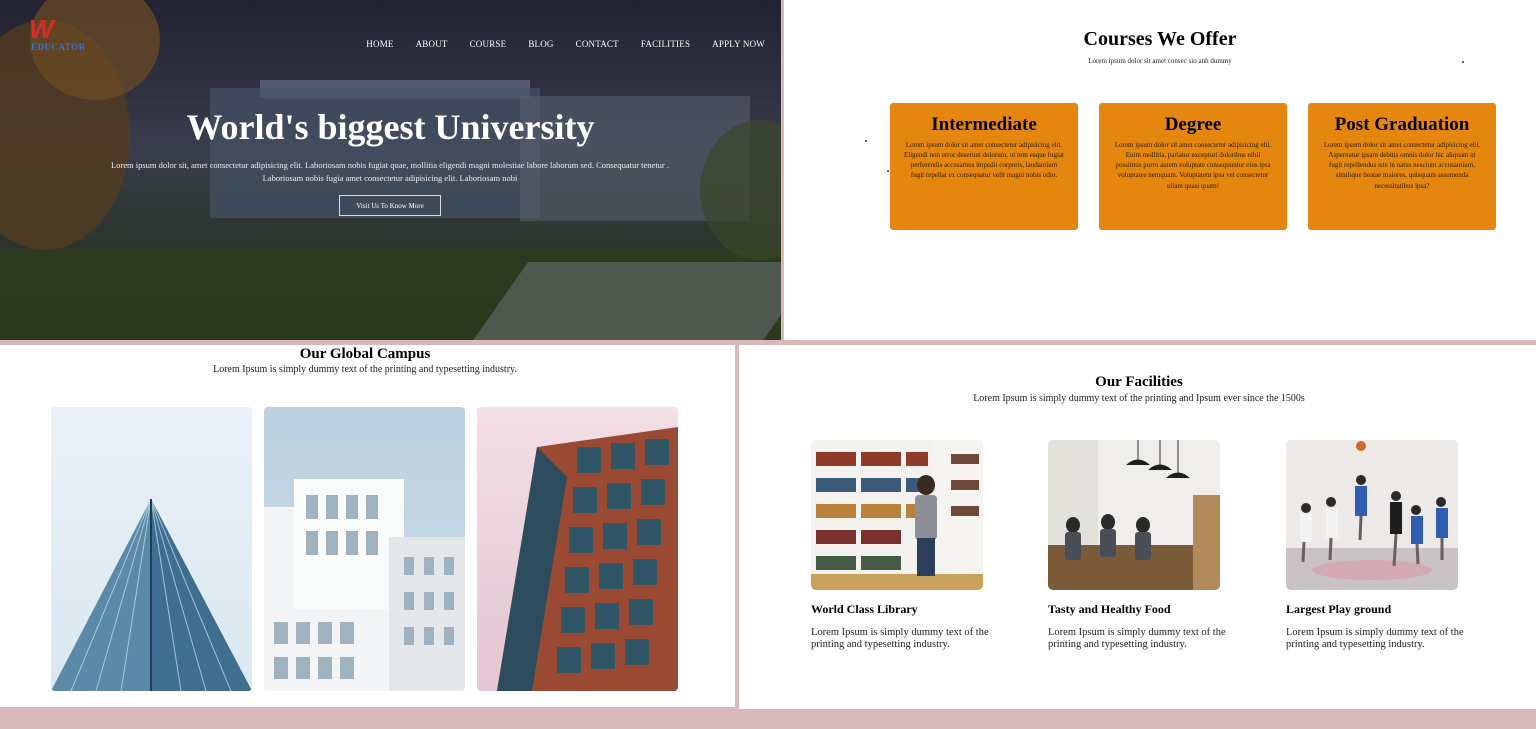 This screenshot has width=1536, height=729. What do you see at coordinates (738, 44) in the screenshot?
I see `nav-apply-now: APPLY NOW` at bounding box center [738, 44].